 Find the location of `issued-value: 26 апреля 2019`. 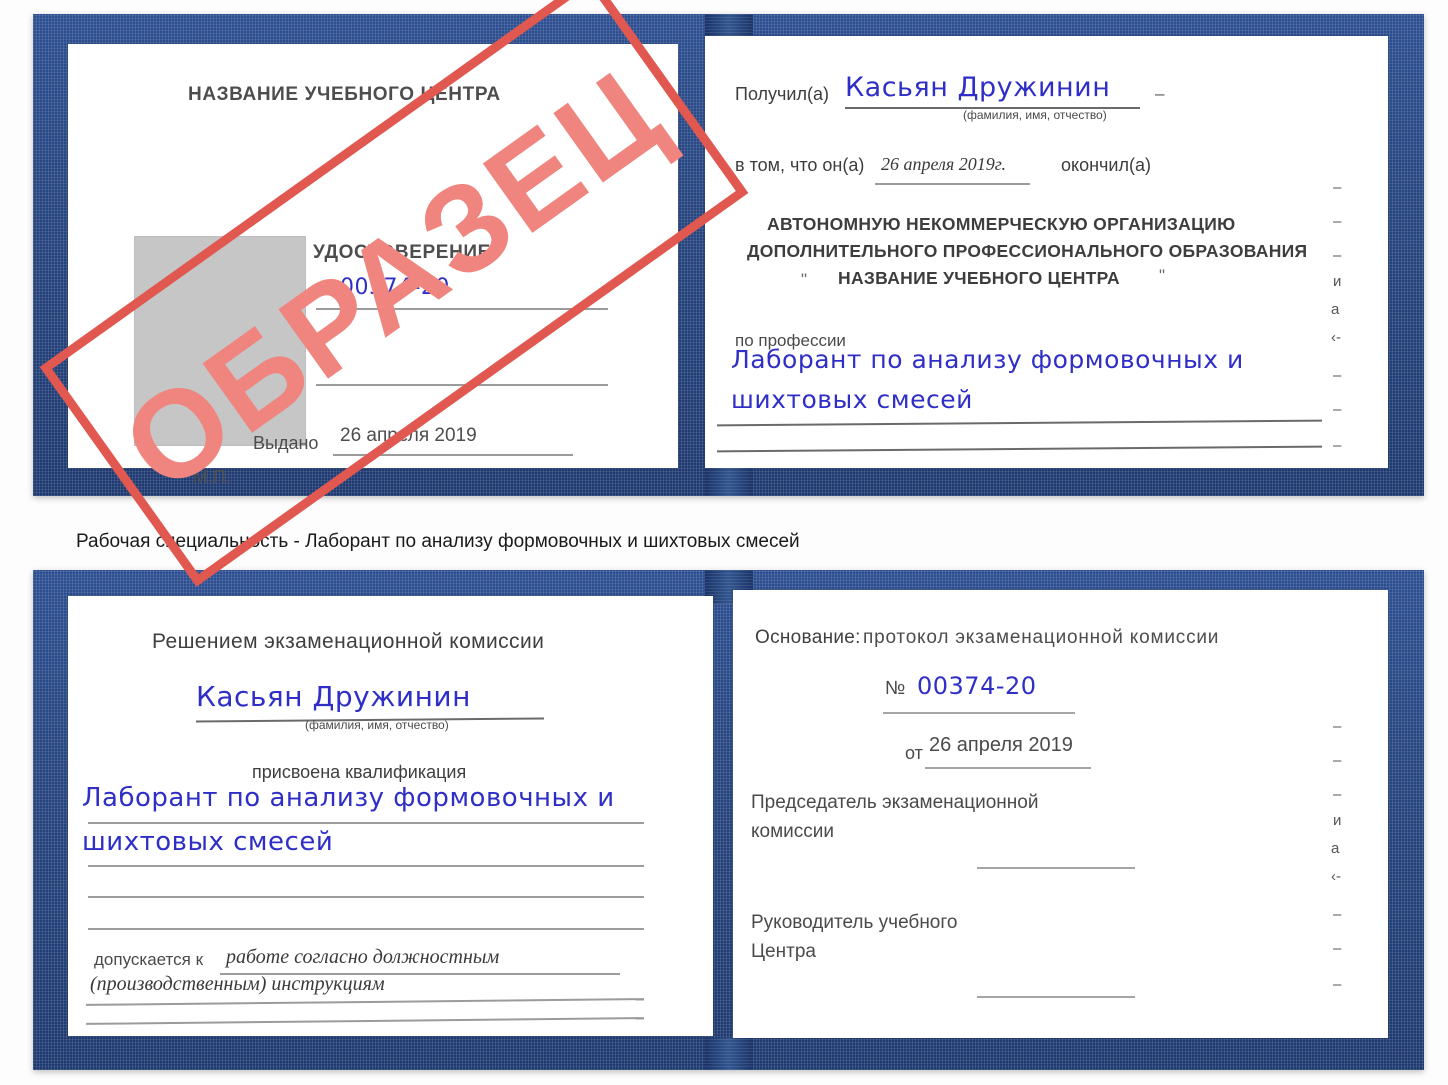

issued-value: 26 апреля 2019 is located at coordinates (408, 435).